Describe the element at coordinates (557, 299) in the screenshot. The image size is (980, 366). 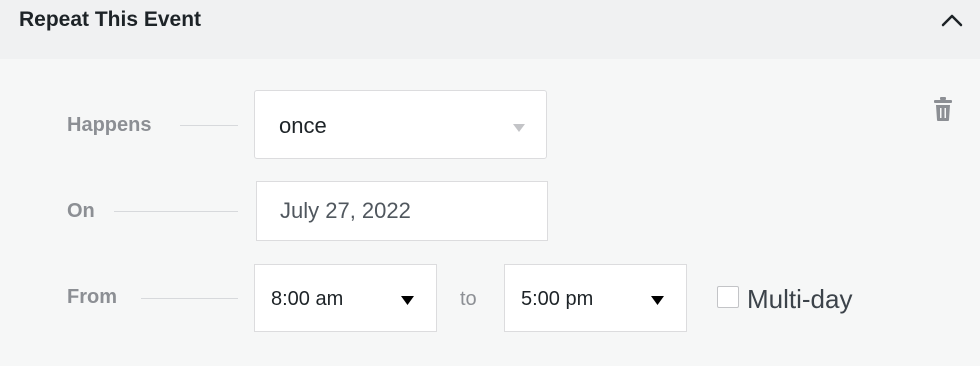
I see `end-time-value: 5:00 pm` at that location.